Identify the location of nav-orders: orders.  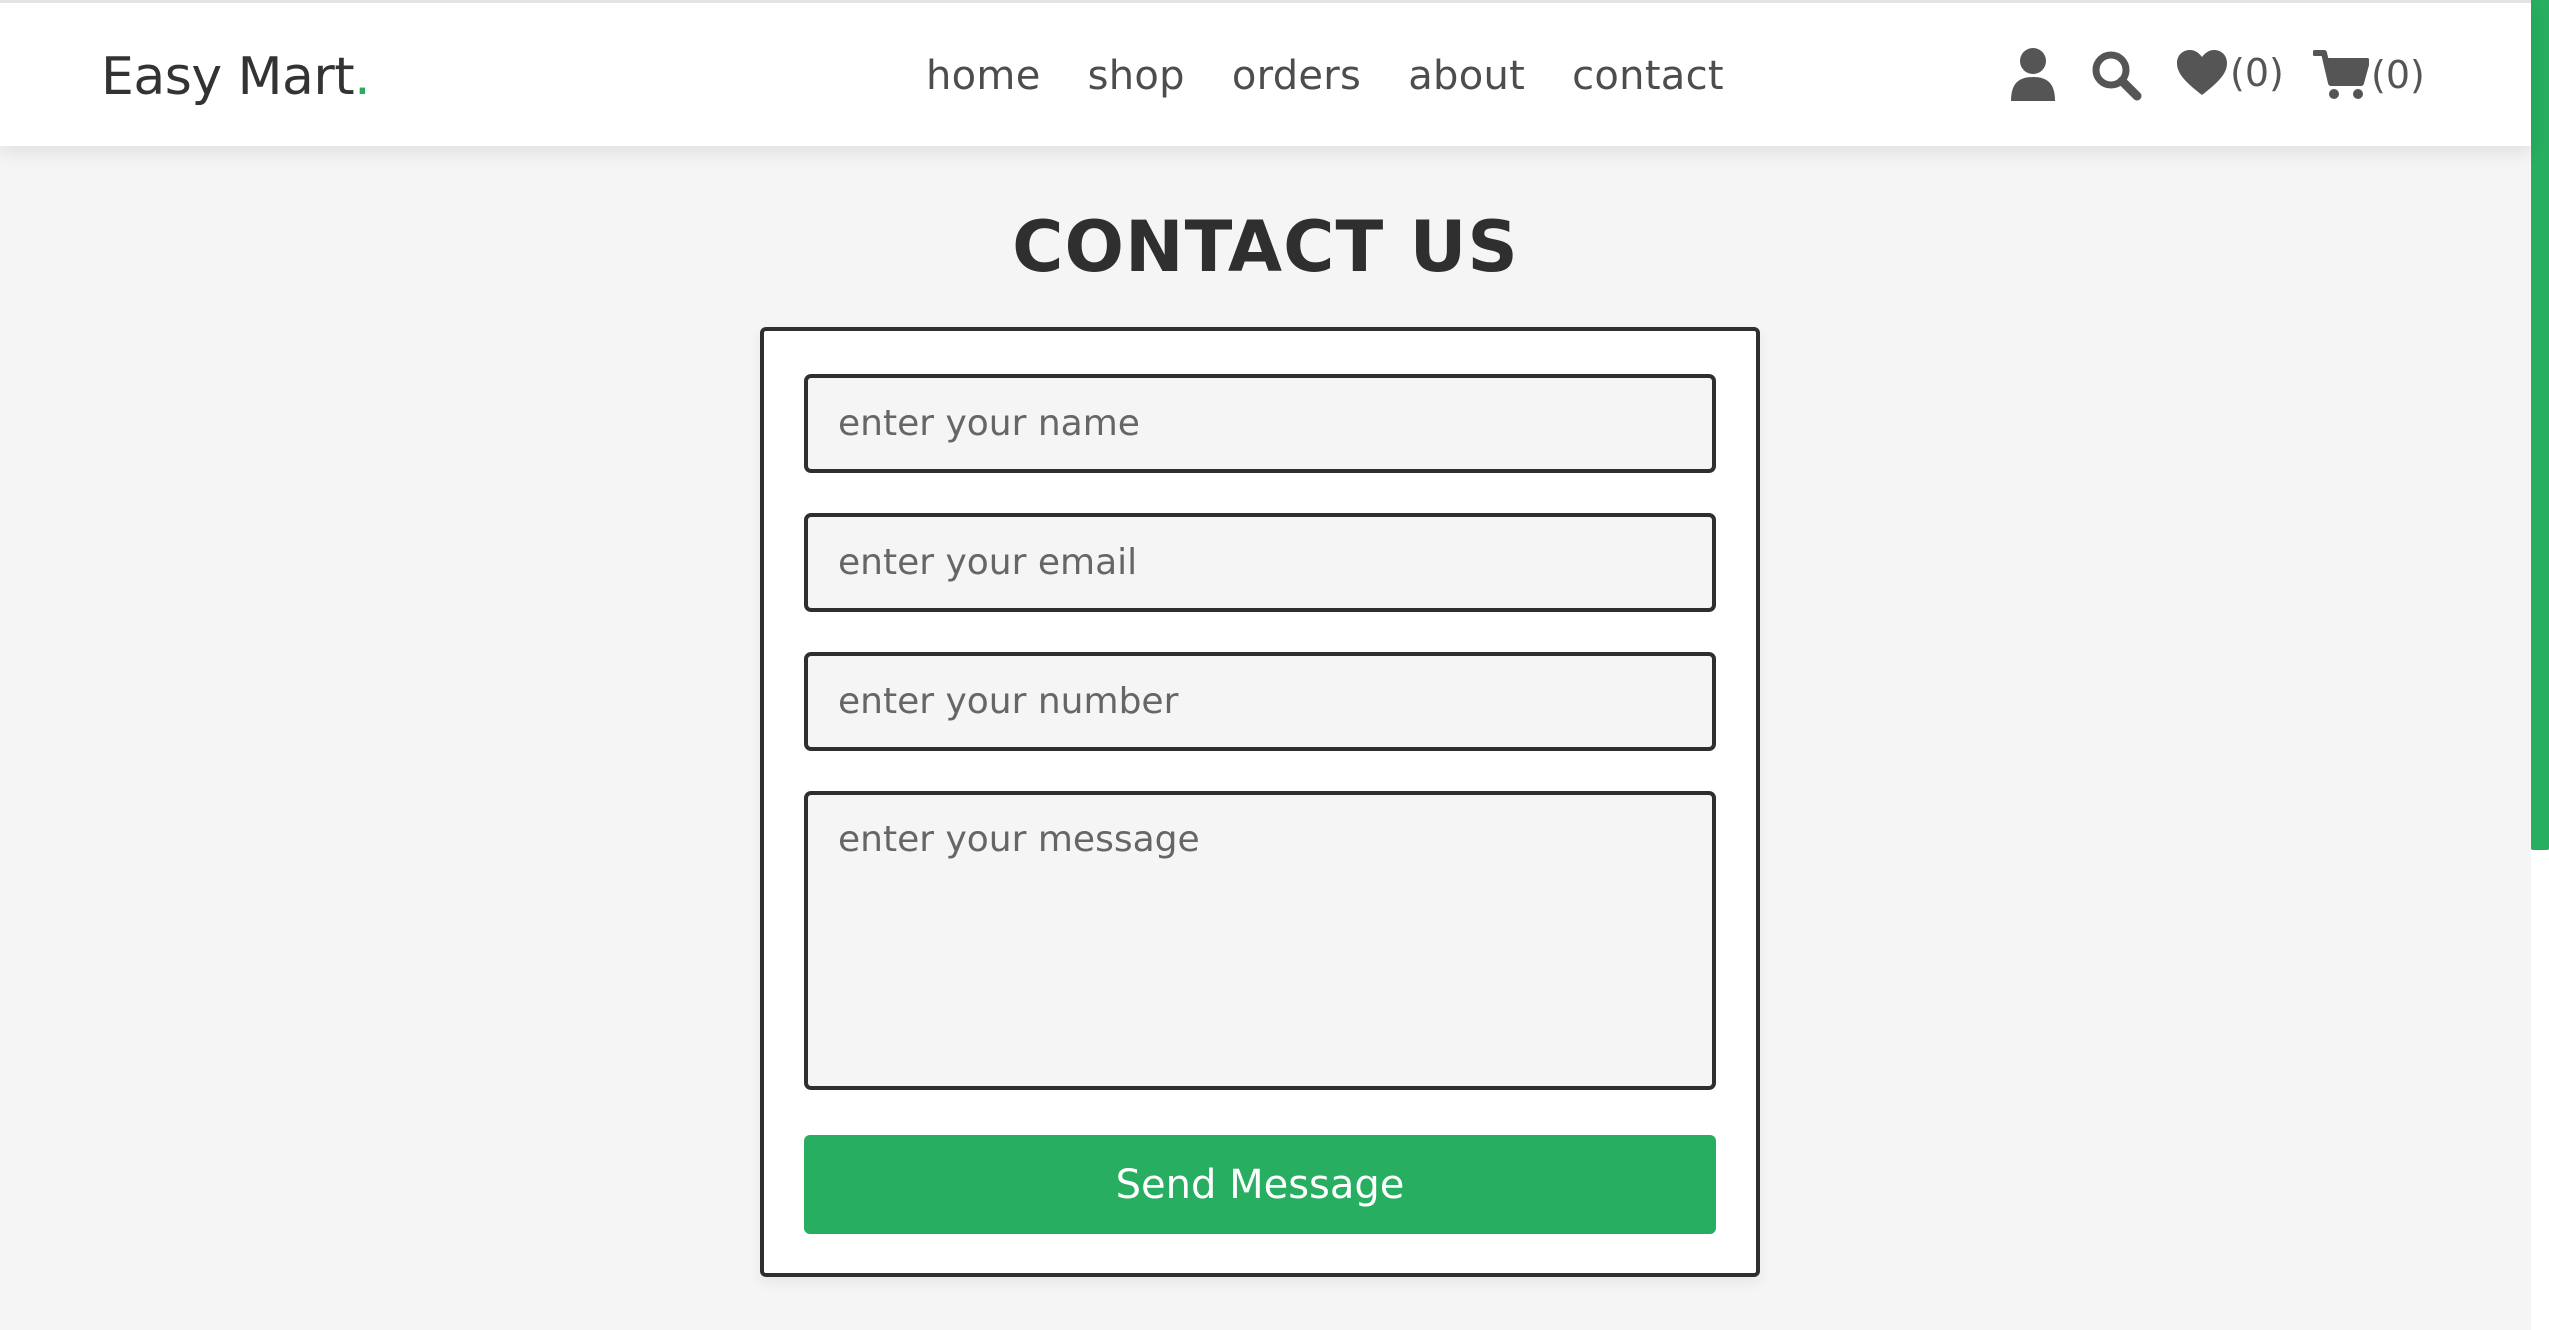
(1296, 76).